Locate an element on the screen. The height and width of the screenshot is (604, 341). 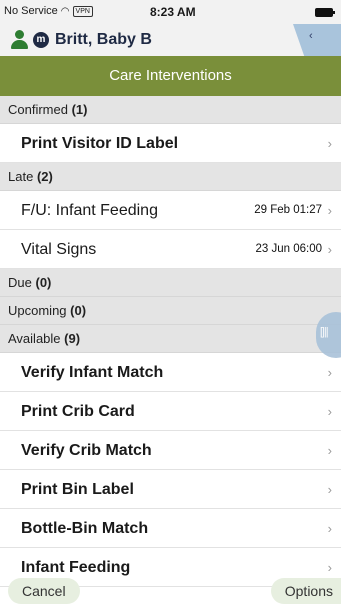
carrier-text: No Service is located at coordinates (31, 11).